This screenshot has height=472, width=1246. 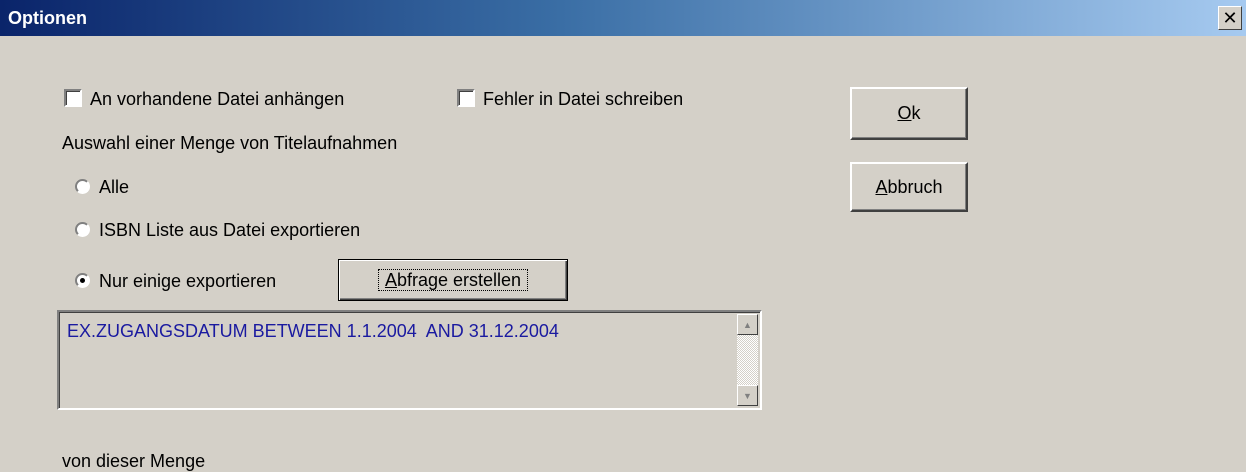 What do you see at coordinates (747, 360) in the screenshot?
I see `query-scrollbar: ▲ ▼` at bounding box center [747, 360].